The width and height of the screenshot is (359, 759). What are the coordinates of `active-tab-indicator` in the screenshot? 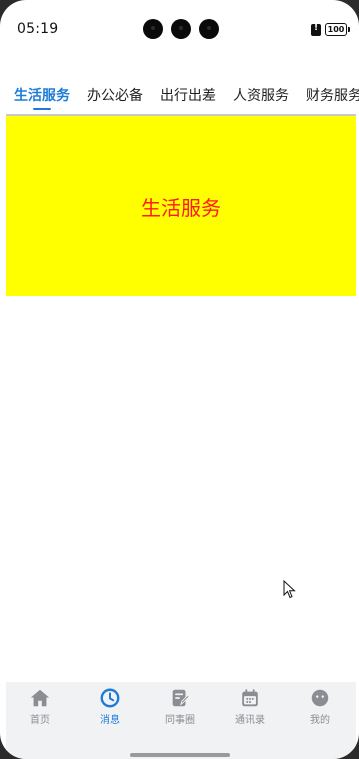 It's located at (42, 109).